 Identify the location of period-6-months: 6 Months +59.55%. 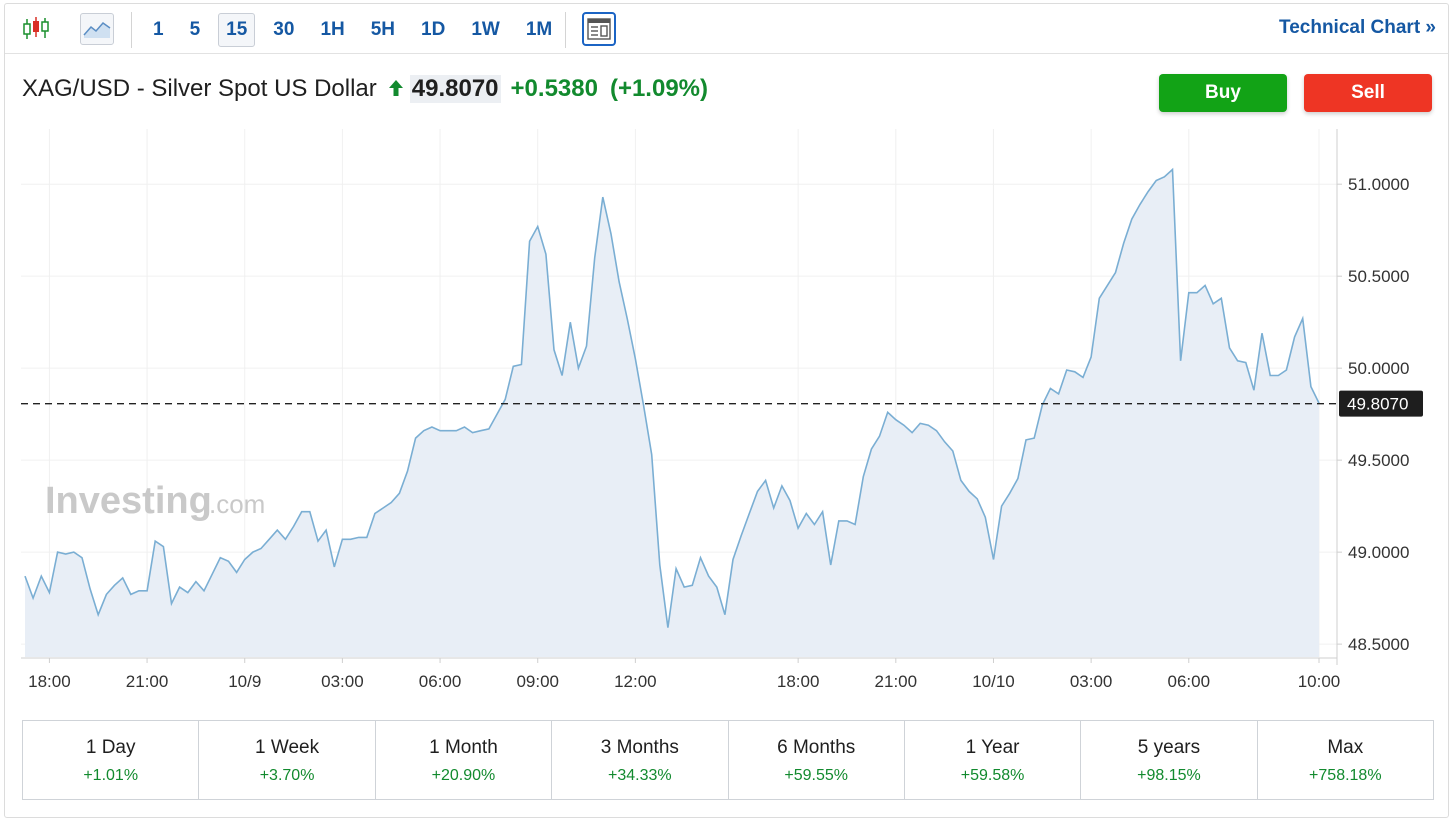
(817, 760).